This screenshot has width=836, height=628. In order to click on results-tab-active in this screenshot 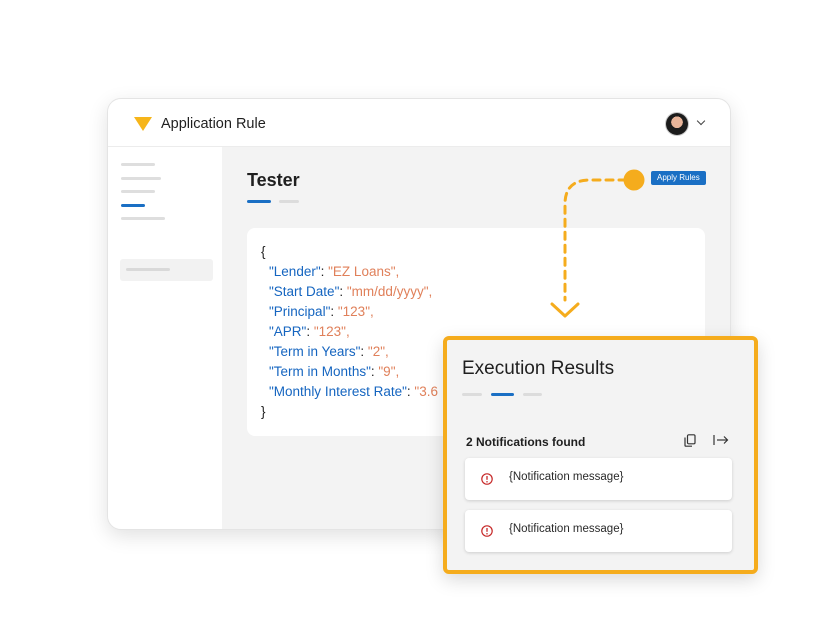, I will do `click(502, 394)`.